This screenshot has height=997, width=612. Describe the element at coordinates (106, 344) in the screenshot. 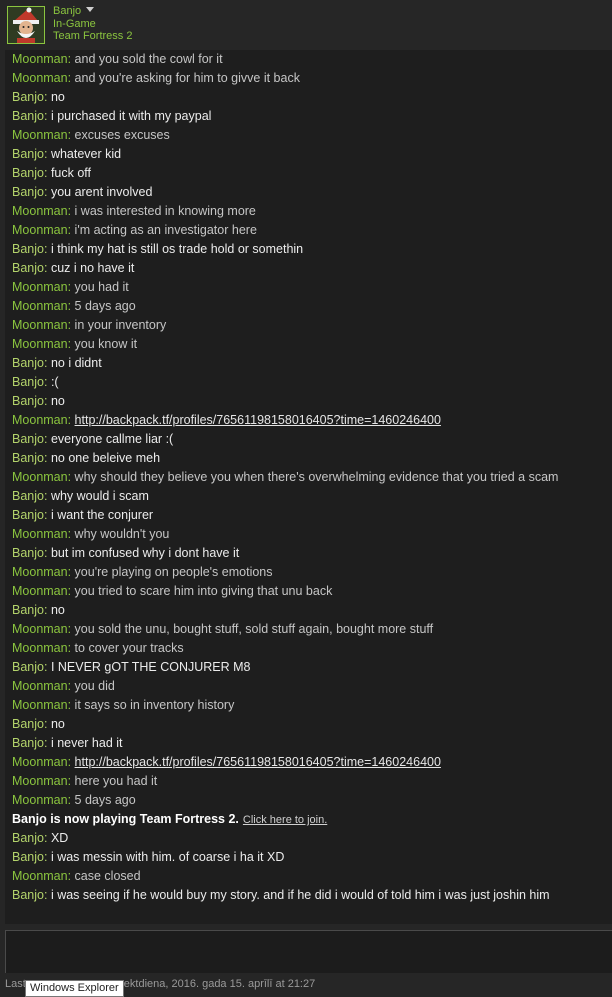

I see `message-text: you know it` at that location.